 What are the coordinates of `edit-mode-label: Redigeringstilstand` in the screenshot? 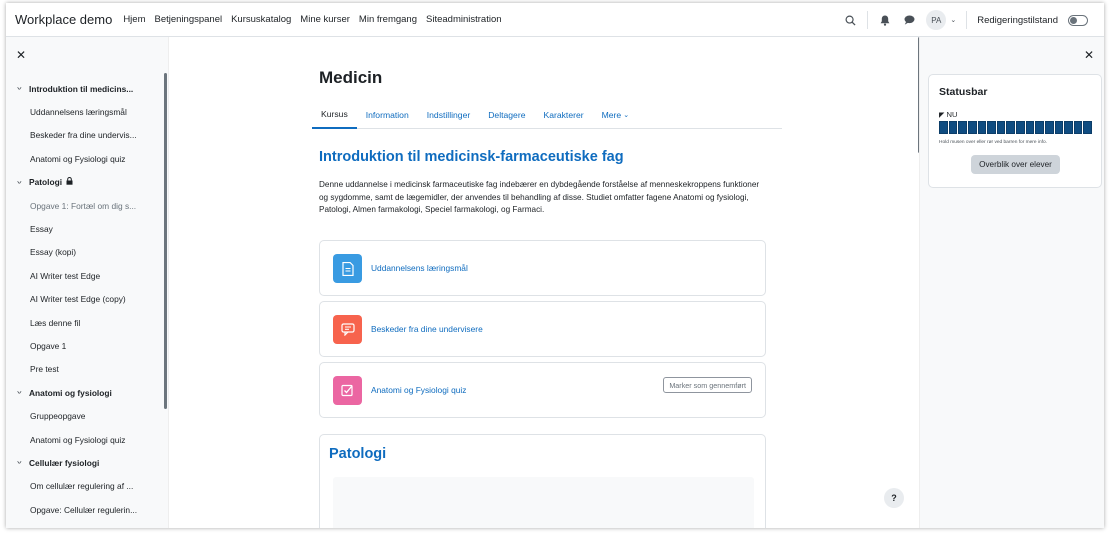 It's located at (1017, 20).